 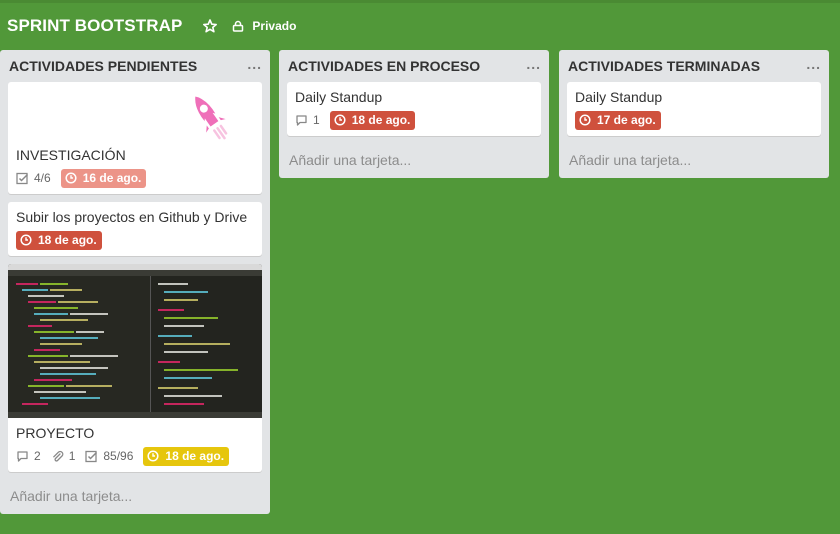 I want to click on top-border, so click(x=420, y=1).